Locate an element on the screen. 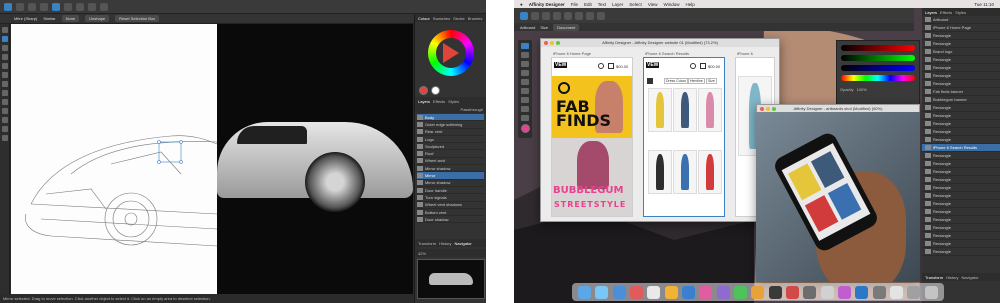 Image resolution: width=1000 pixels, height=303 pixels. layer-row: Roof is located at coordinates (450, 154).